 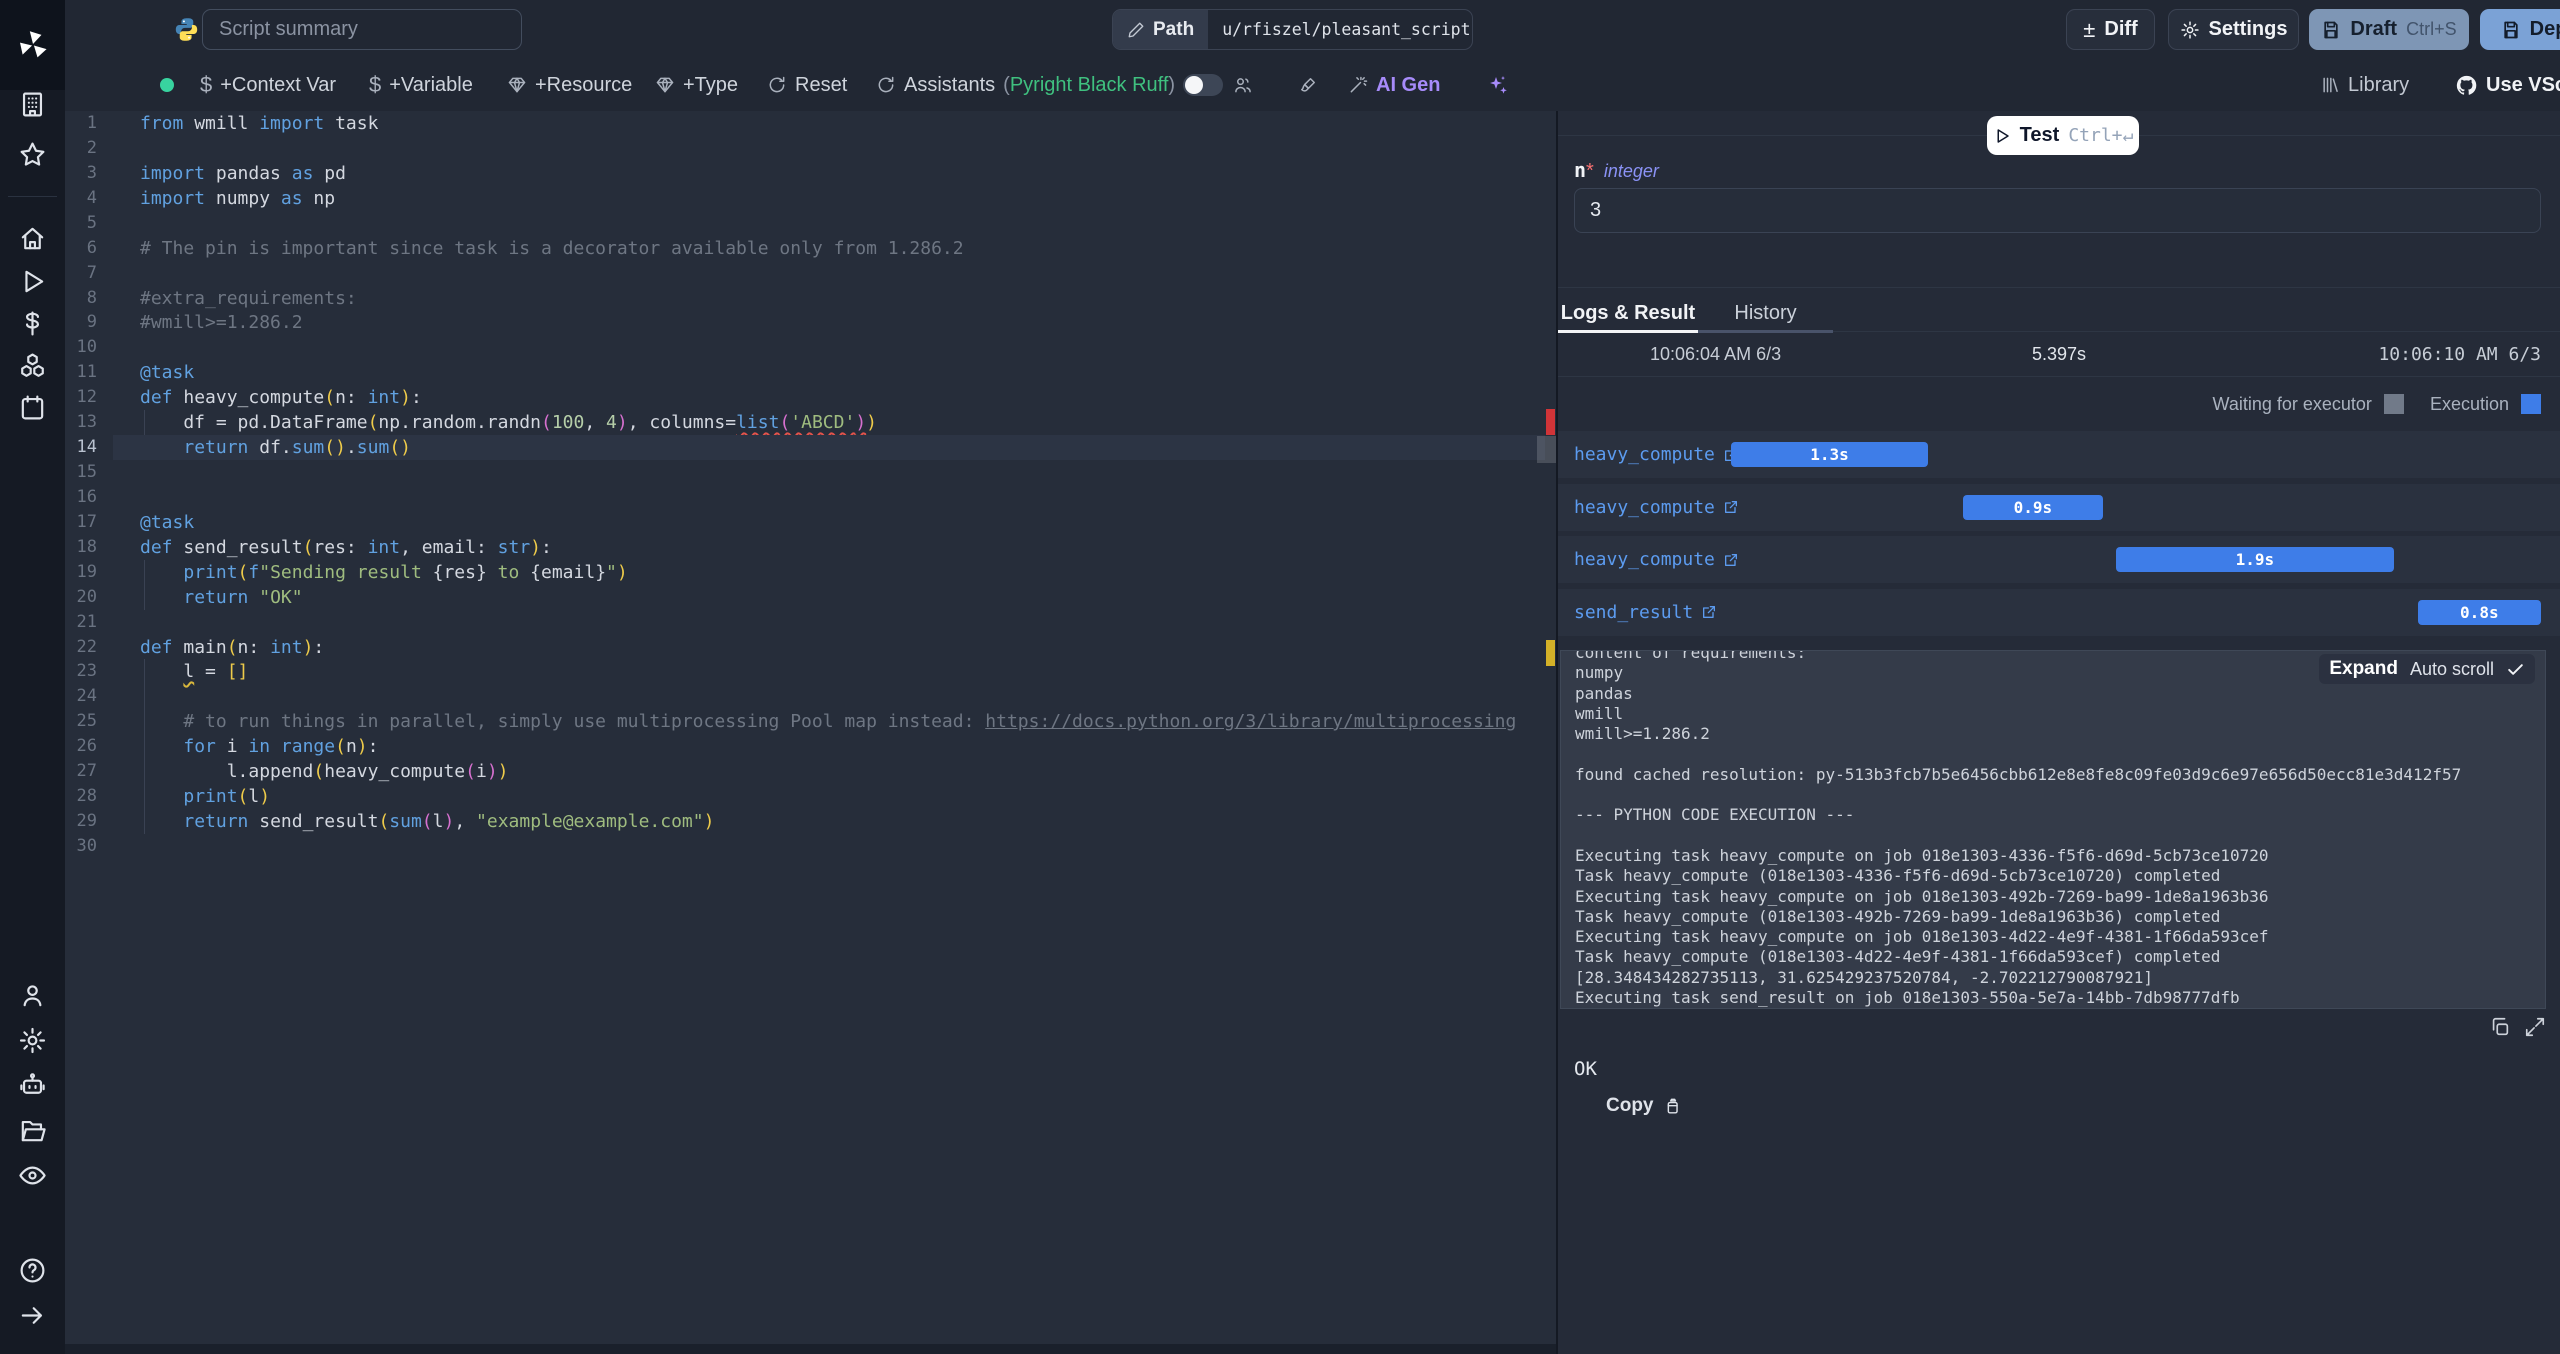 What do you see at coordinates (421, 85) in the screenshot?
I see `add-variable-button: $ +Variable` at bounding box center [421, 85].